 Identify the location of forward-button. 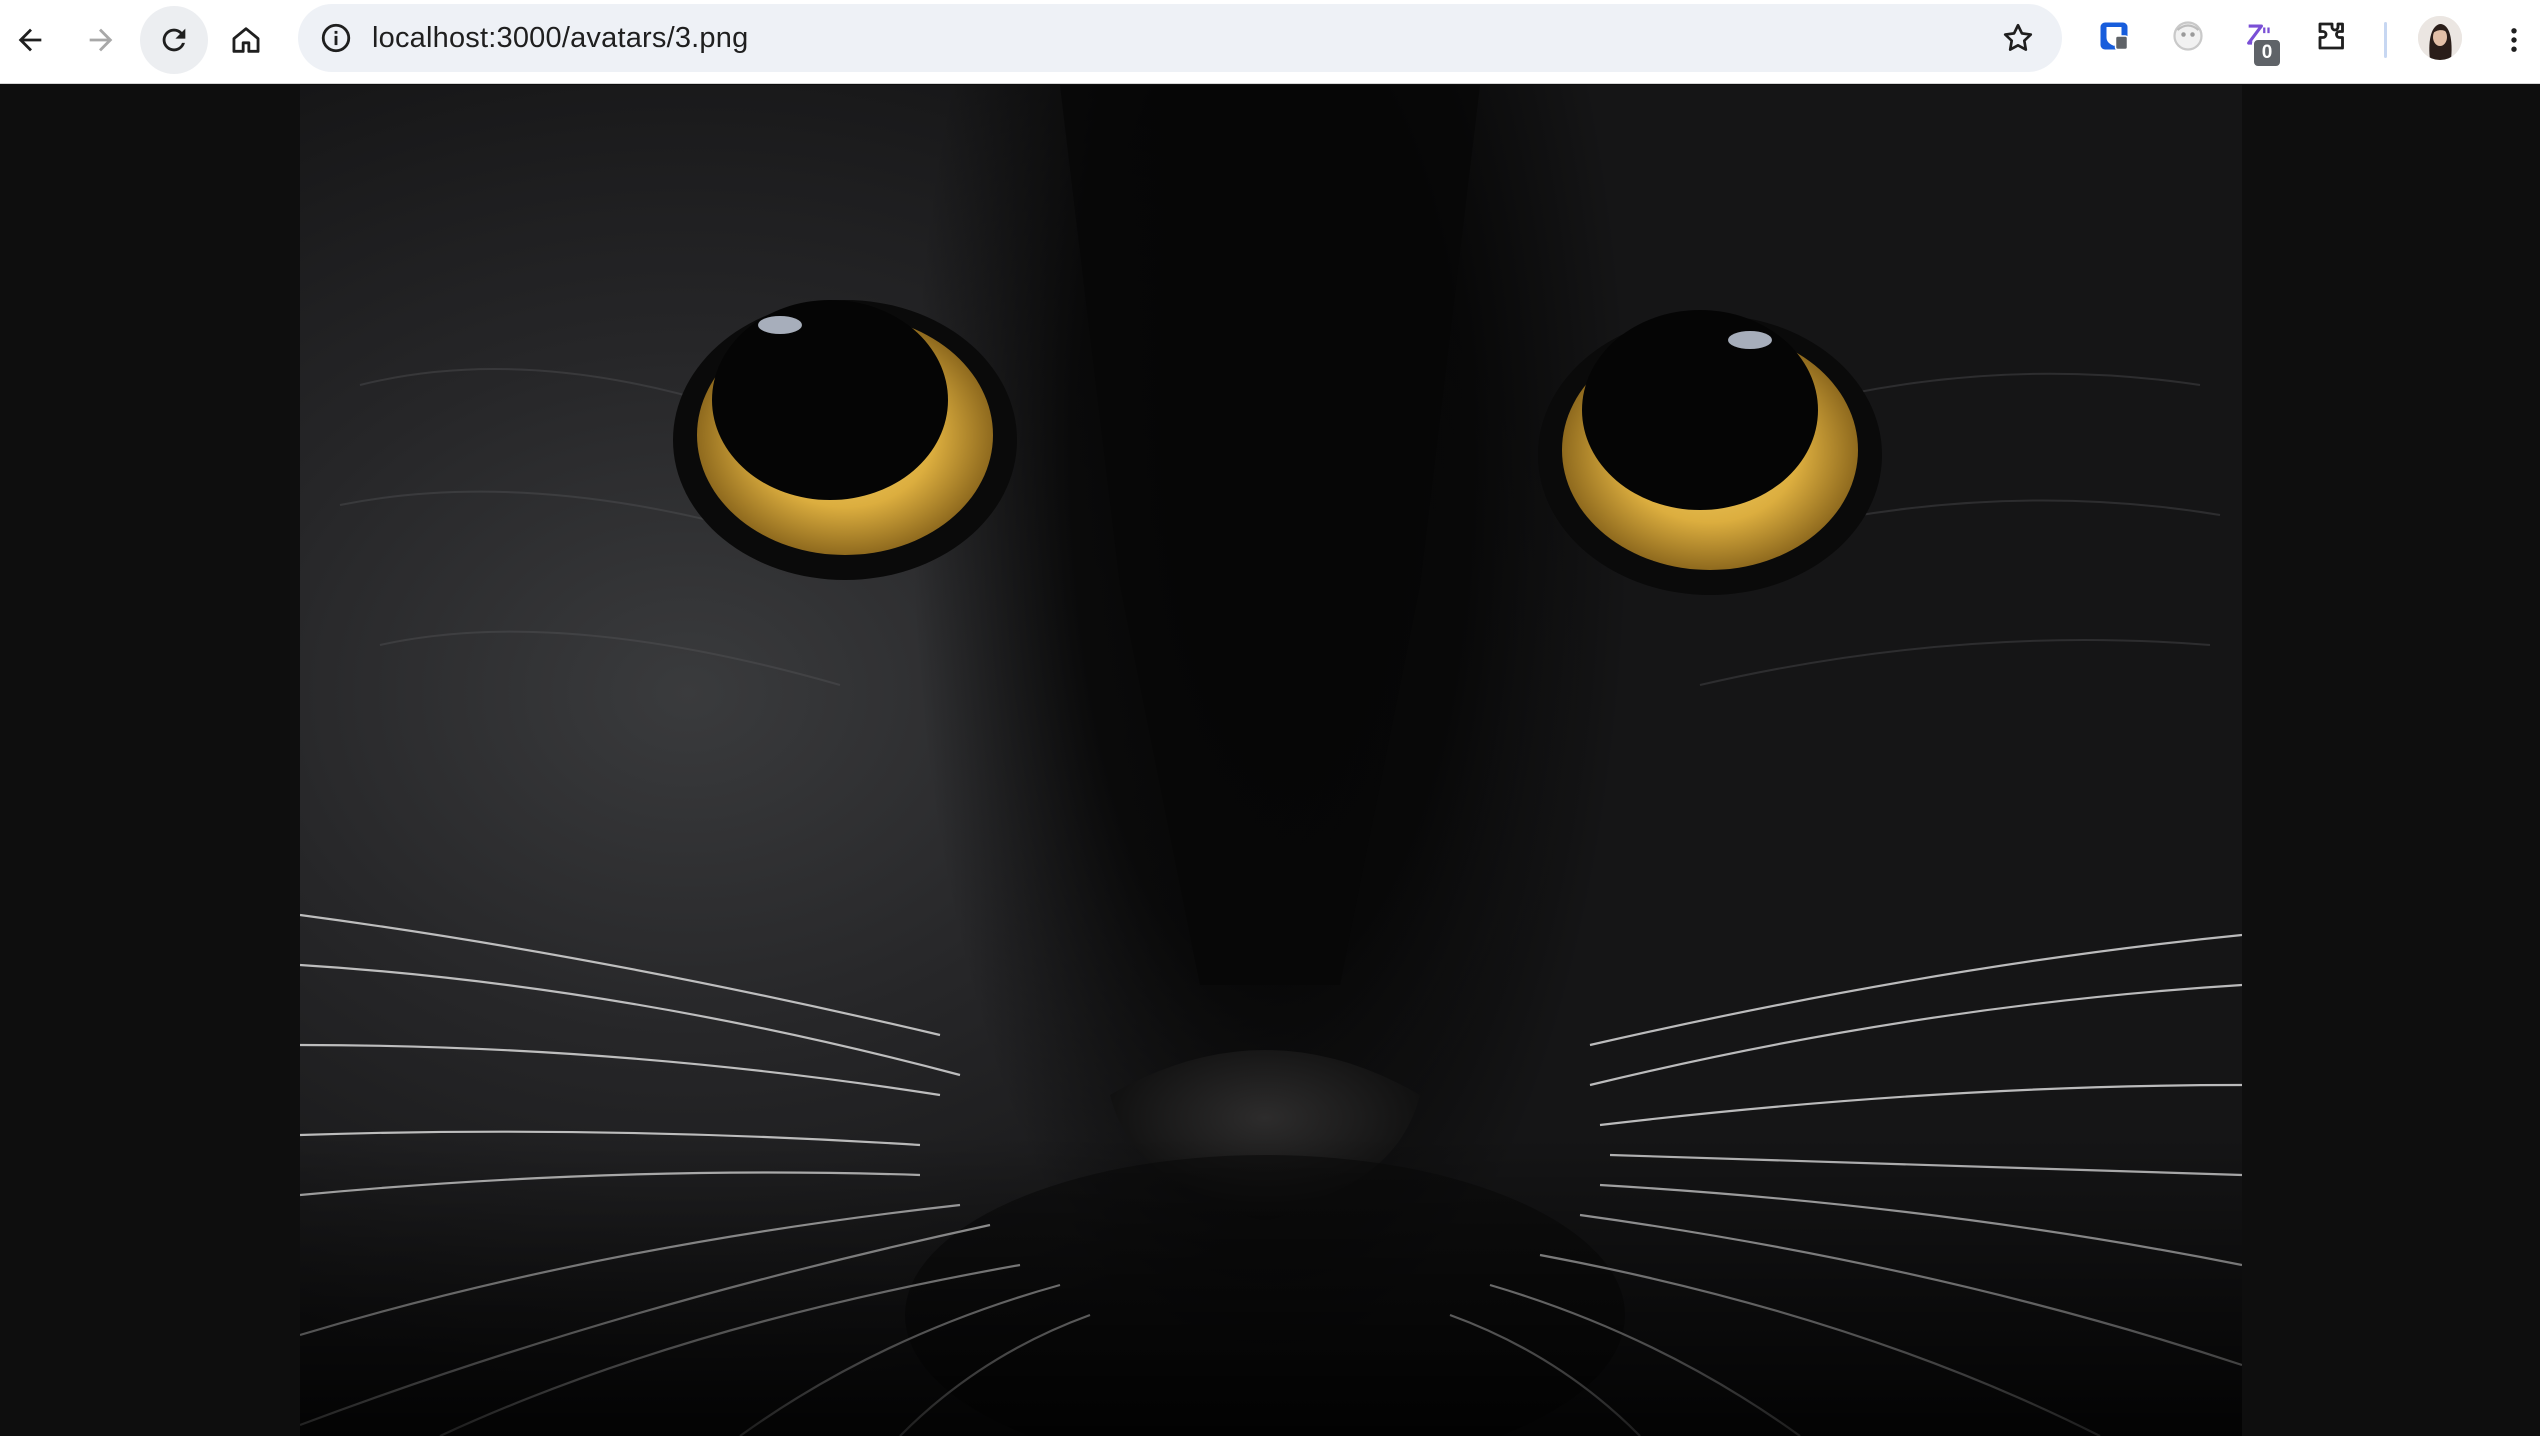
(101, 40).